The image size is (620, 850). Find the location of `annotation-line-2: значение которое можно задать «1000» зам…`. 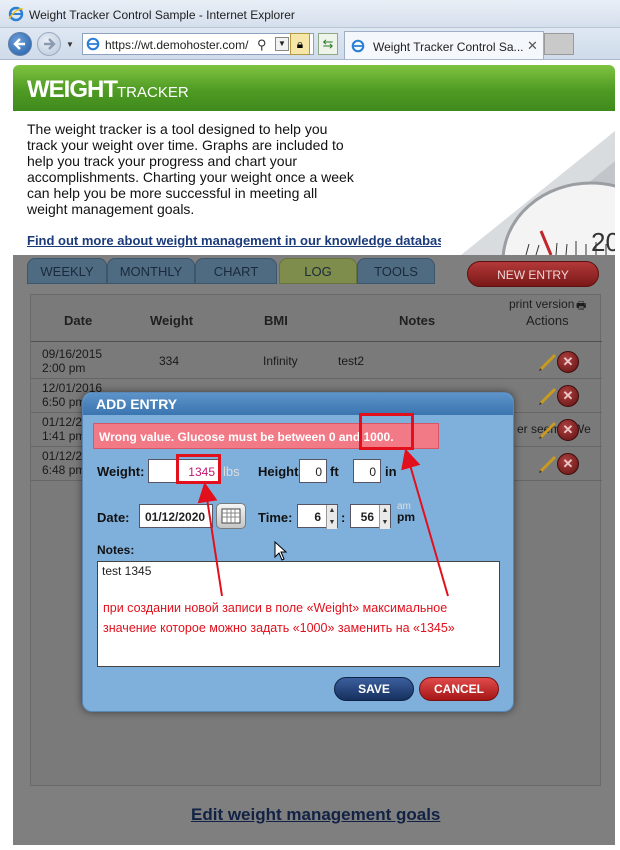

annotation-line-2: значение которое можно задать «1000» зам… is located at coordinates (279, 628).